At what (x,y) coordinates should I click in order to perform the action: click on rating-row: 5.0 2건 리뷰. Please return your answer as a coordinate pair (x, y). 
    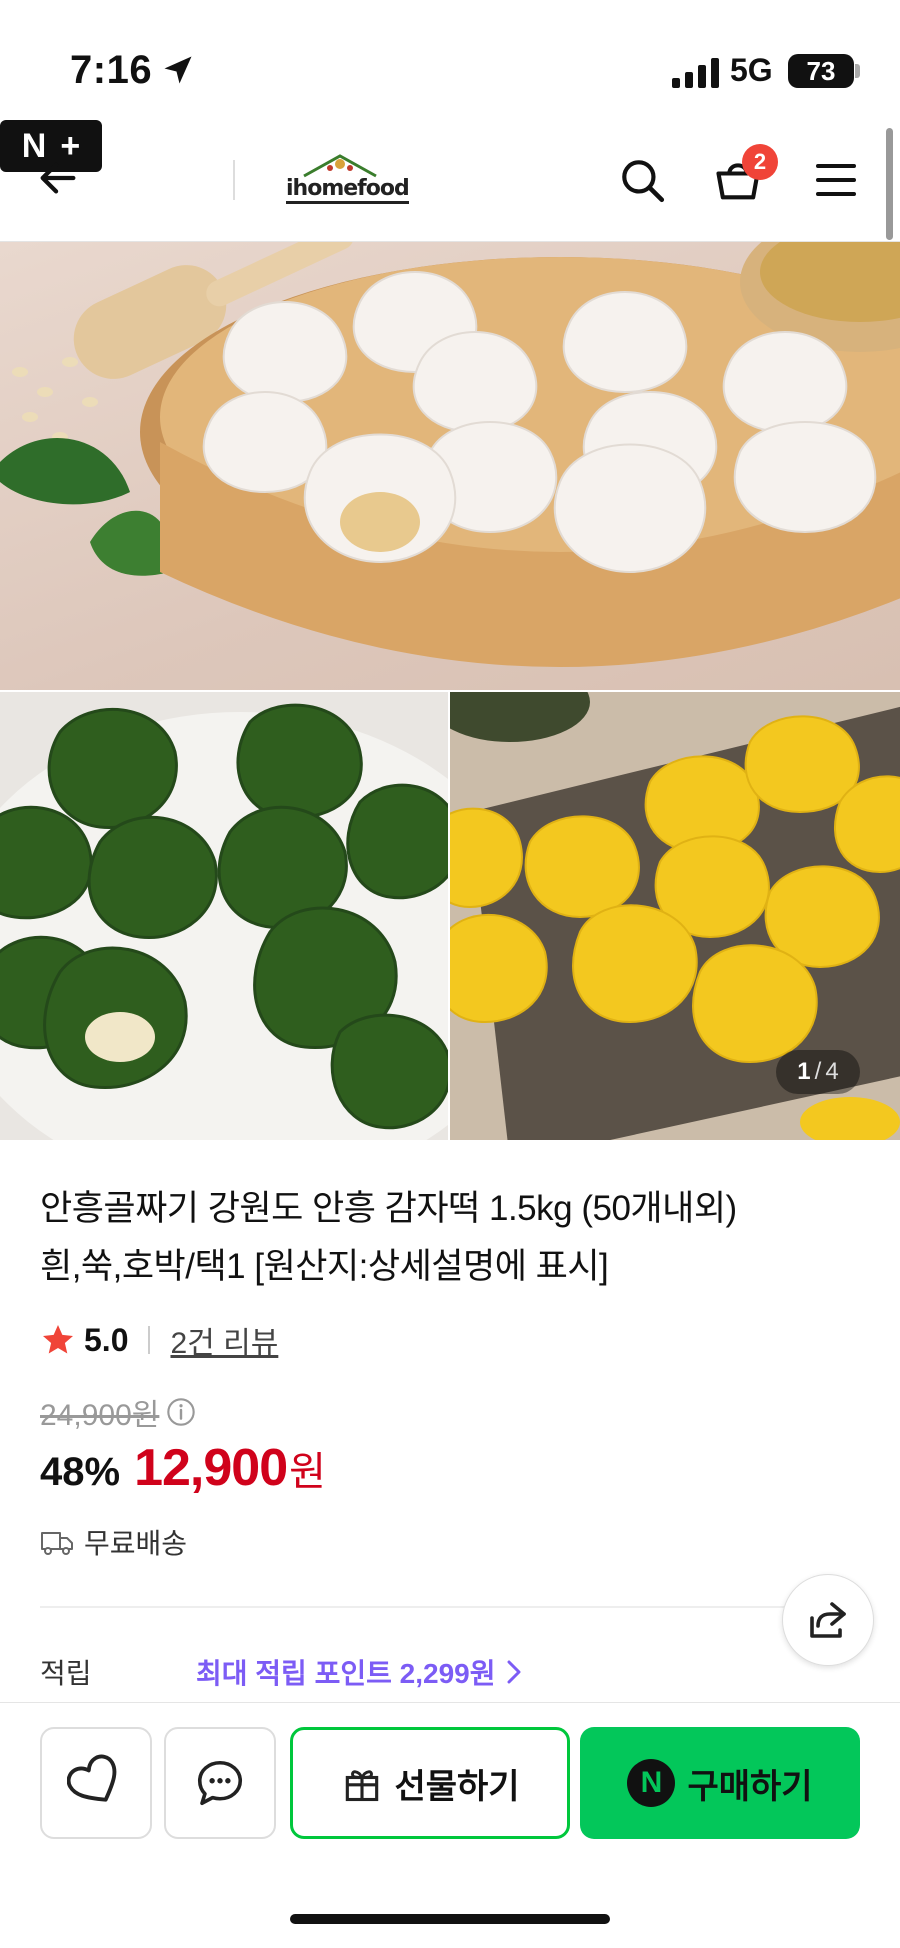
    Looking at the image, I should click on (159, 1340).